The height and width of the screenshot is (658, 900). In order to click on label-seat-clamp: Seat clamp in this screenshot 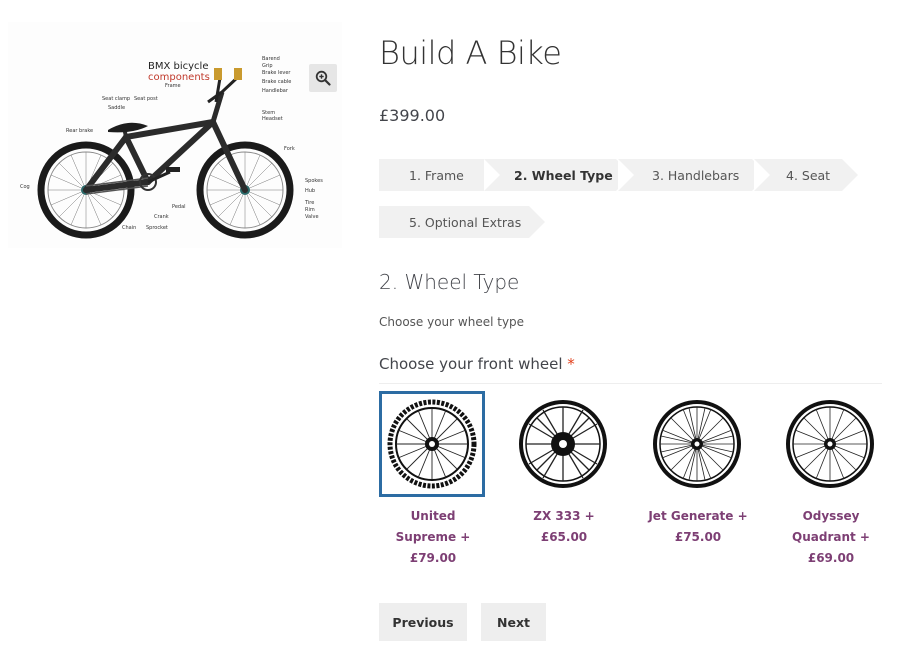, I will do `click(116, 99)`.